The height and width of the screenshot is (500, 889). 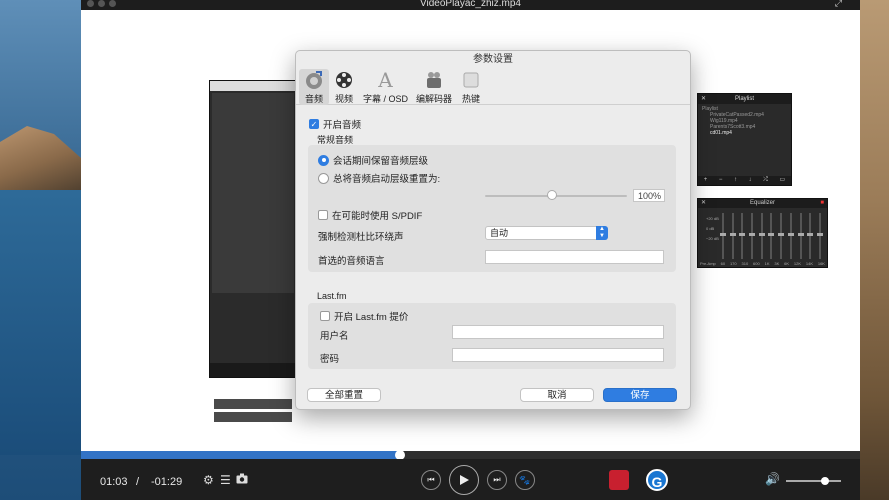 What do you see at coordinates (619, 480) in the screenshot?
I see `app-logo-icon` at bounding box center [619, 480].